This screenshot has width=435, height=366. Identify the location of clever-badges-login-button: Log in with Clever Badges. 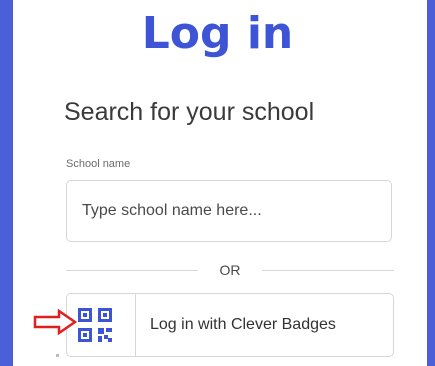
(230, 325).